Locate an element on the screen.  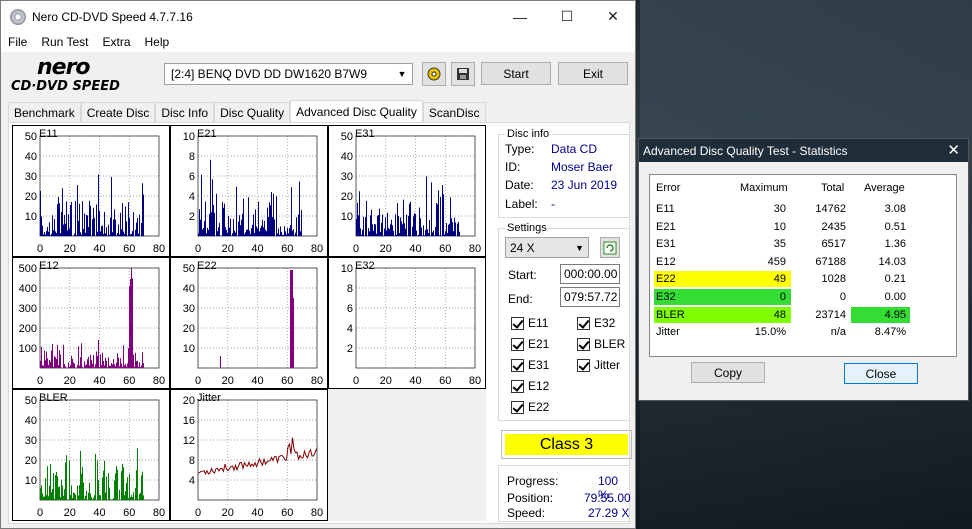
close-dialog-button: Close is located at coordinates (881, 373).